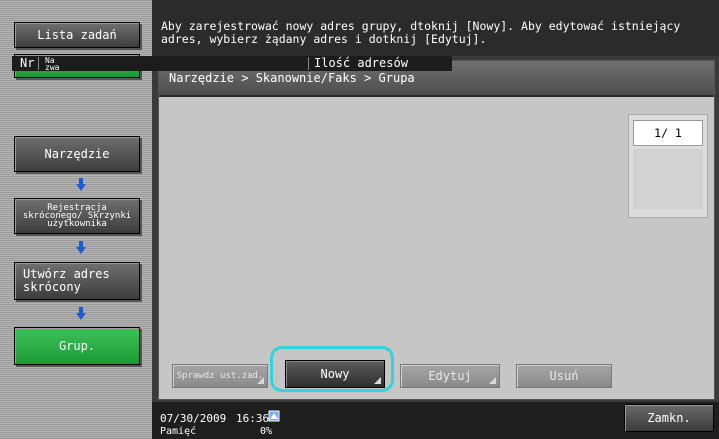 Image resolution: width=719 pixels, height=439 pixels. I want to click on edit-button: Edytuj, so click(450, 376).